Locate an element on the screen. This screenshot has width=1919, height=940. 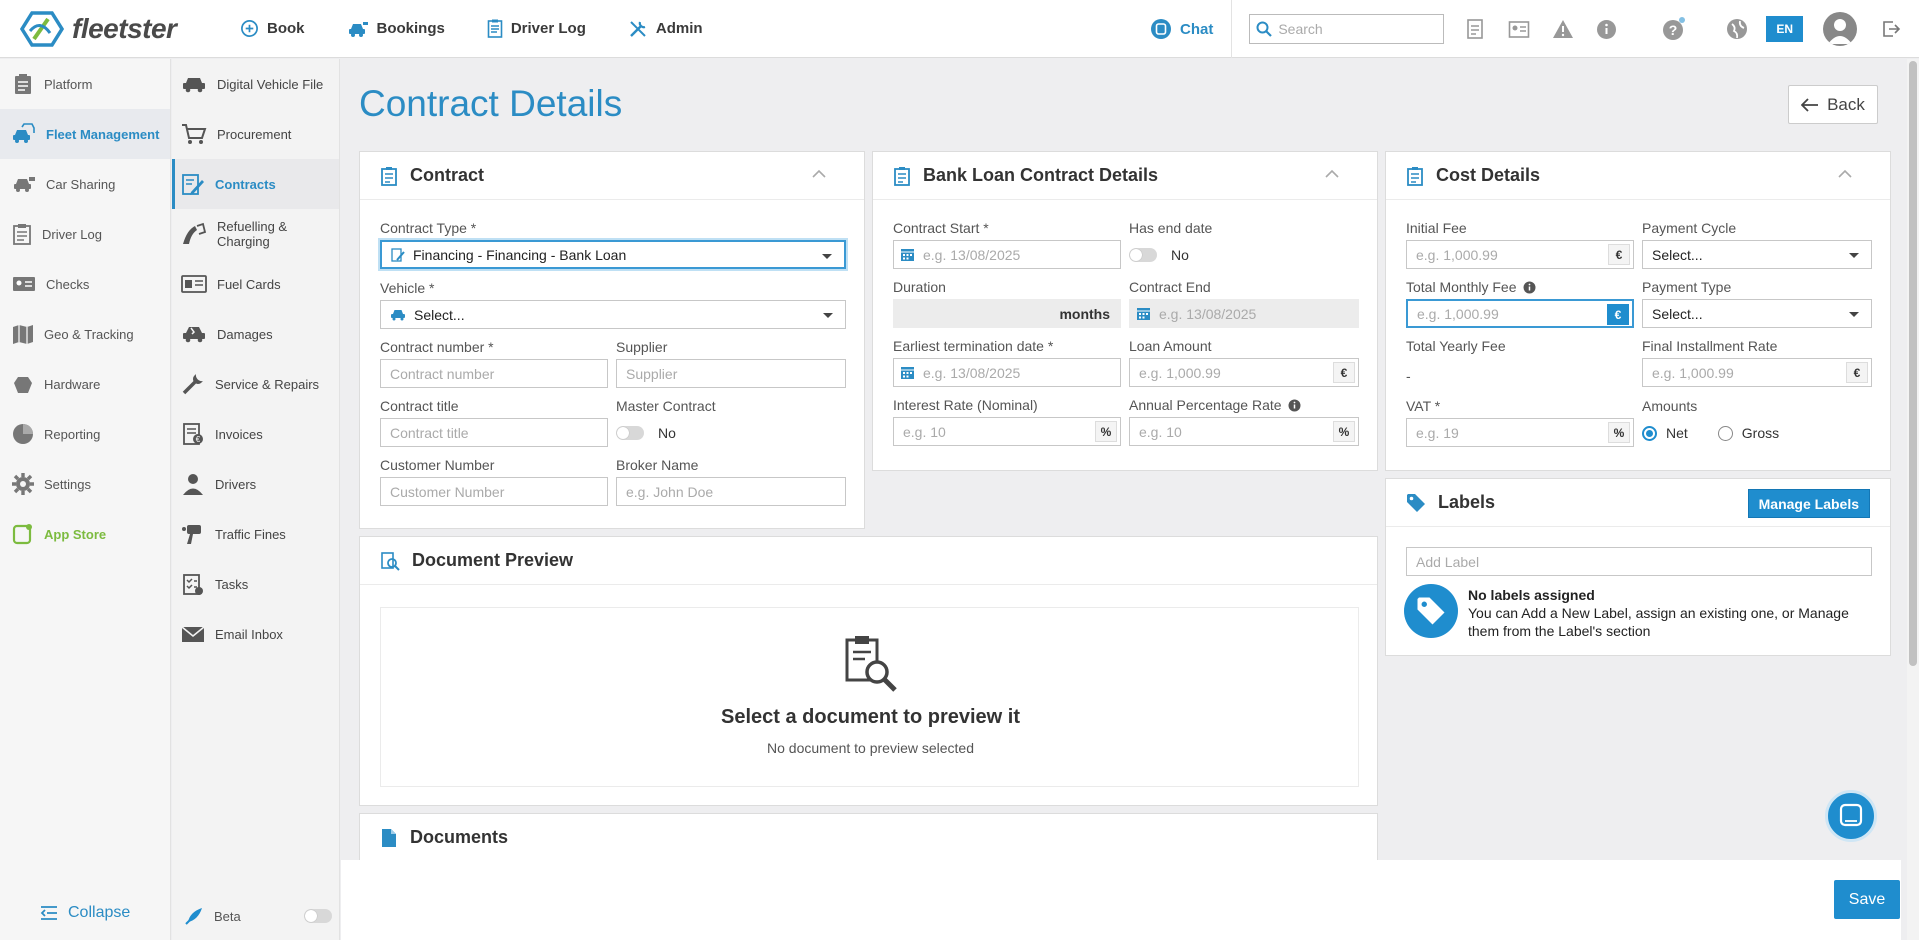
has-end-date-toggle is located at coordinates (1143, 255).